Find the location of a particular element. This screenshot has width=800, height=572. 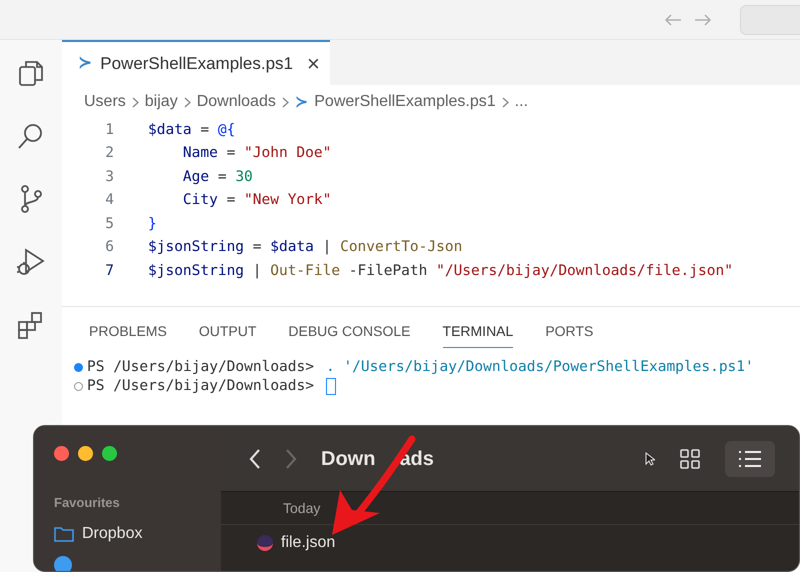

minimize-window-button is located at coordinates (85, 453).